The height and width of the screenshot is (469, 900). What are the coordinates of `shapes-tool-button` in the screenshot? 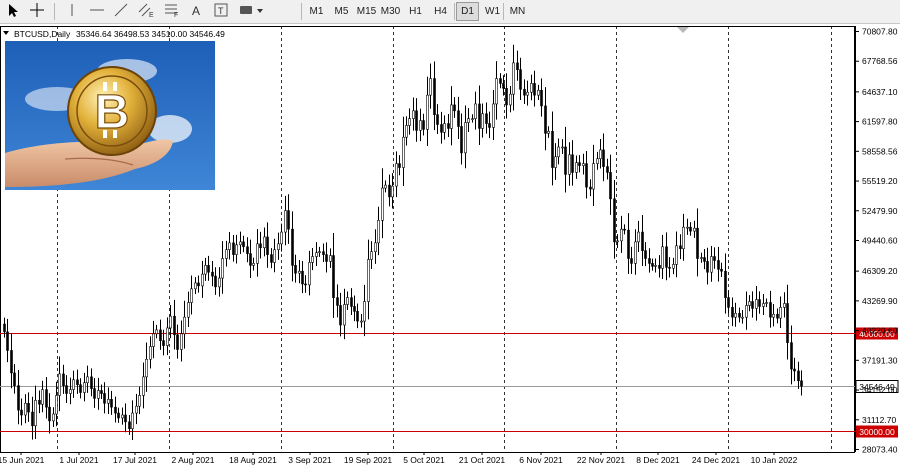 It's located at (252, 11).